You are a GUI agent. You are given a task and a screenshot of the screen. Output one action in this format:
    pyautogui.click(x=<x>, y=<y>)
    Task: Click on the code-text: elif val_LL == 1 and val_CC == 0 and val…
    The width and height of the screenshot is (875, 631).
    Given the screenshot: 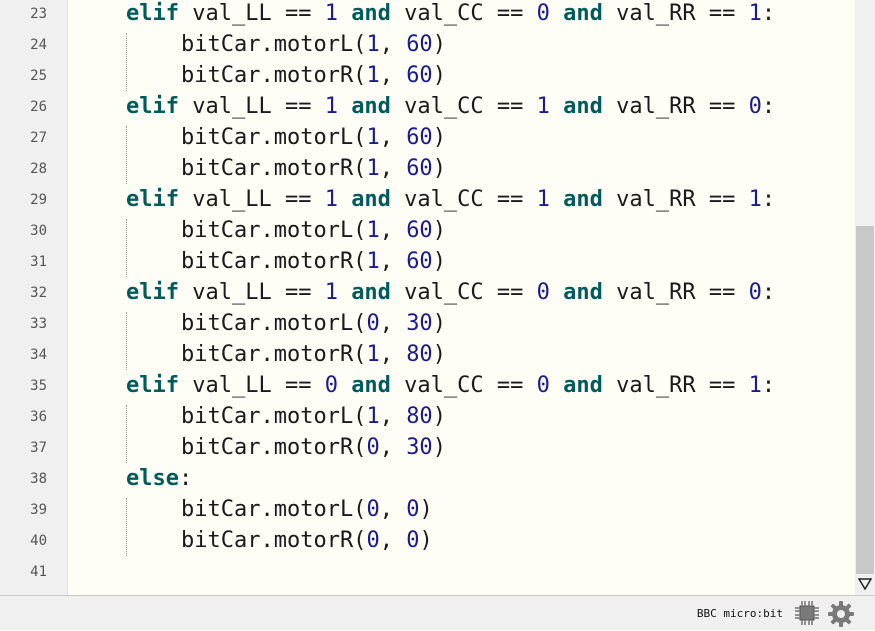 What is the action you would take?
    pyautogui.click(x=450, y=292)
    